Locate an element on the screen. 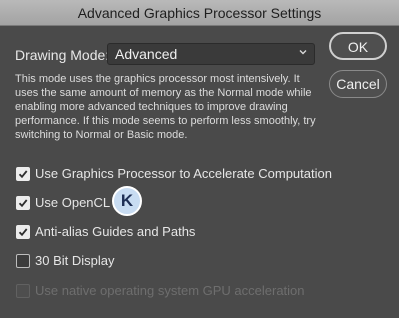  drawing-mode-value: Advanced is located at coordinates (146, 54).